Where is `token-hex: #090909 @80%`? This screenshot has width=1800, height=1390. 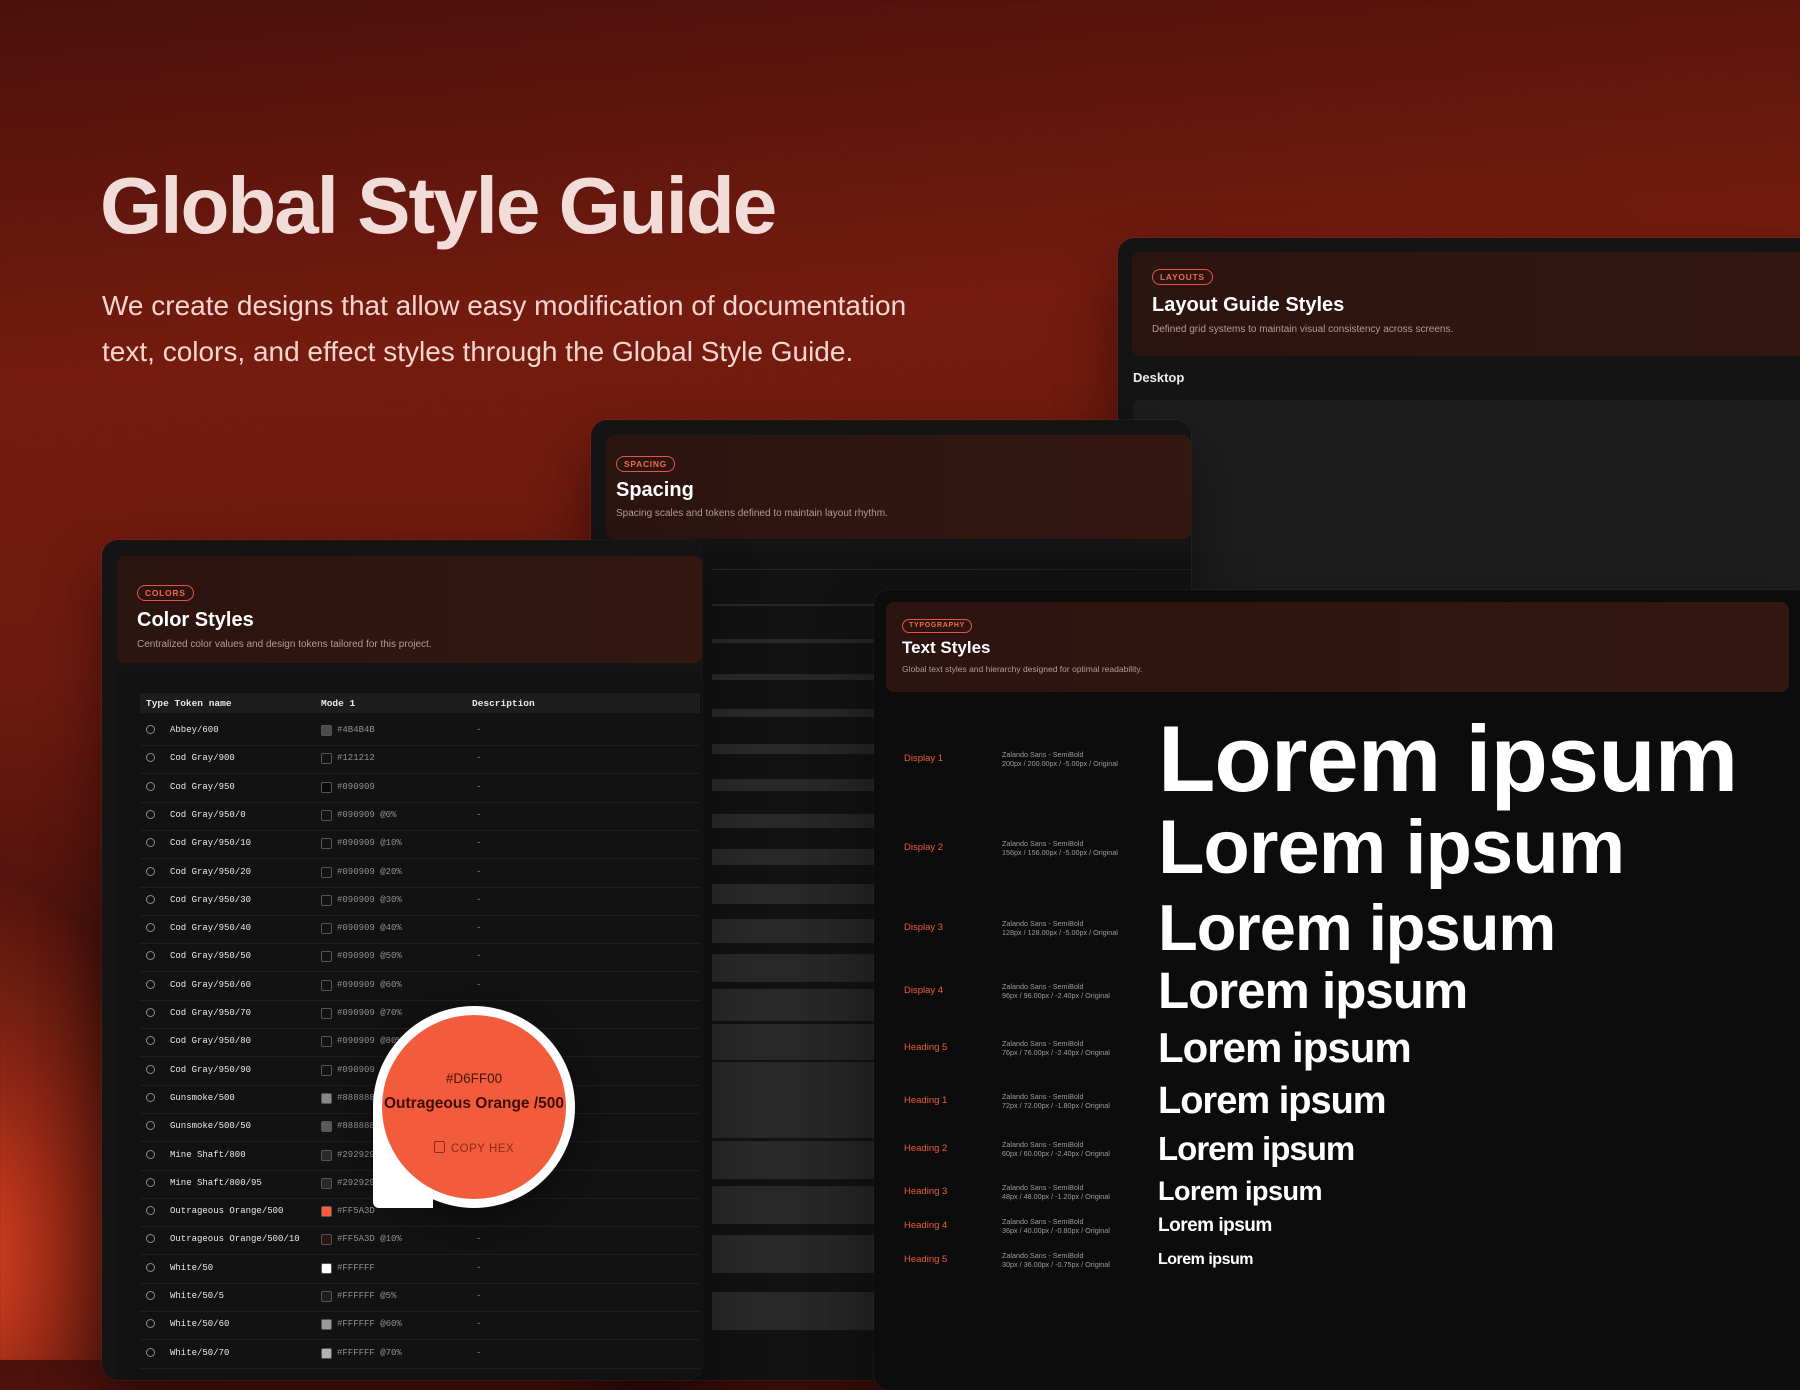 token-hex: #090909 @80% is located at coordinates (369, 1041).